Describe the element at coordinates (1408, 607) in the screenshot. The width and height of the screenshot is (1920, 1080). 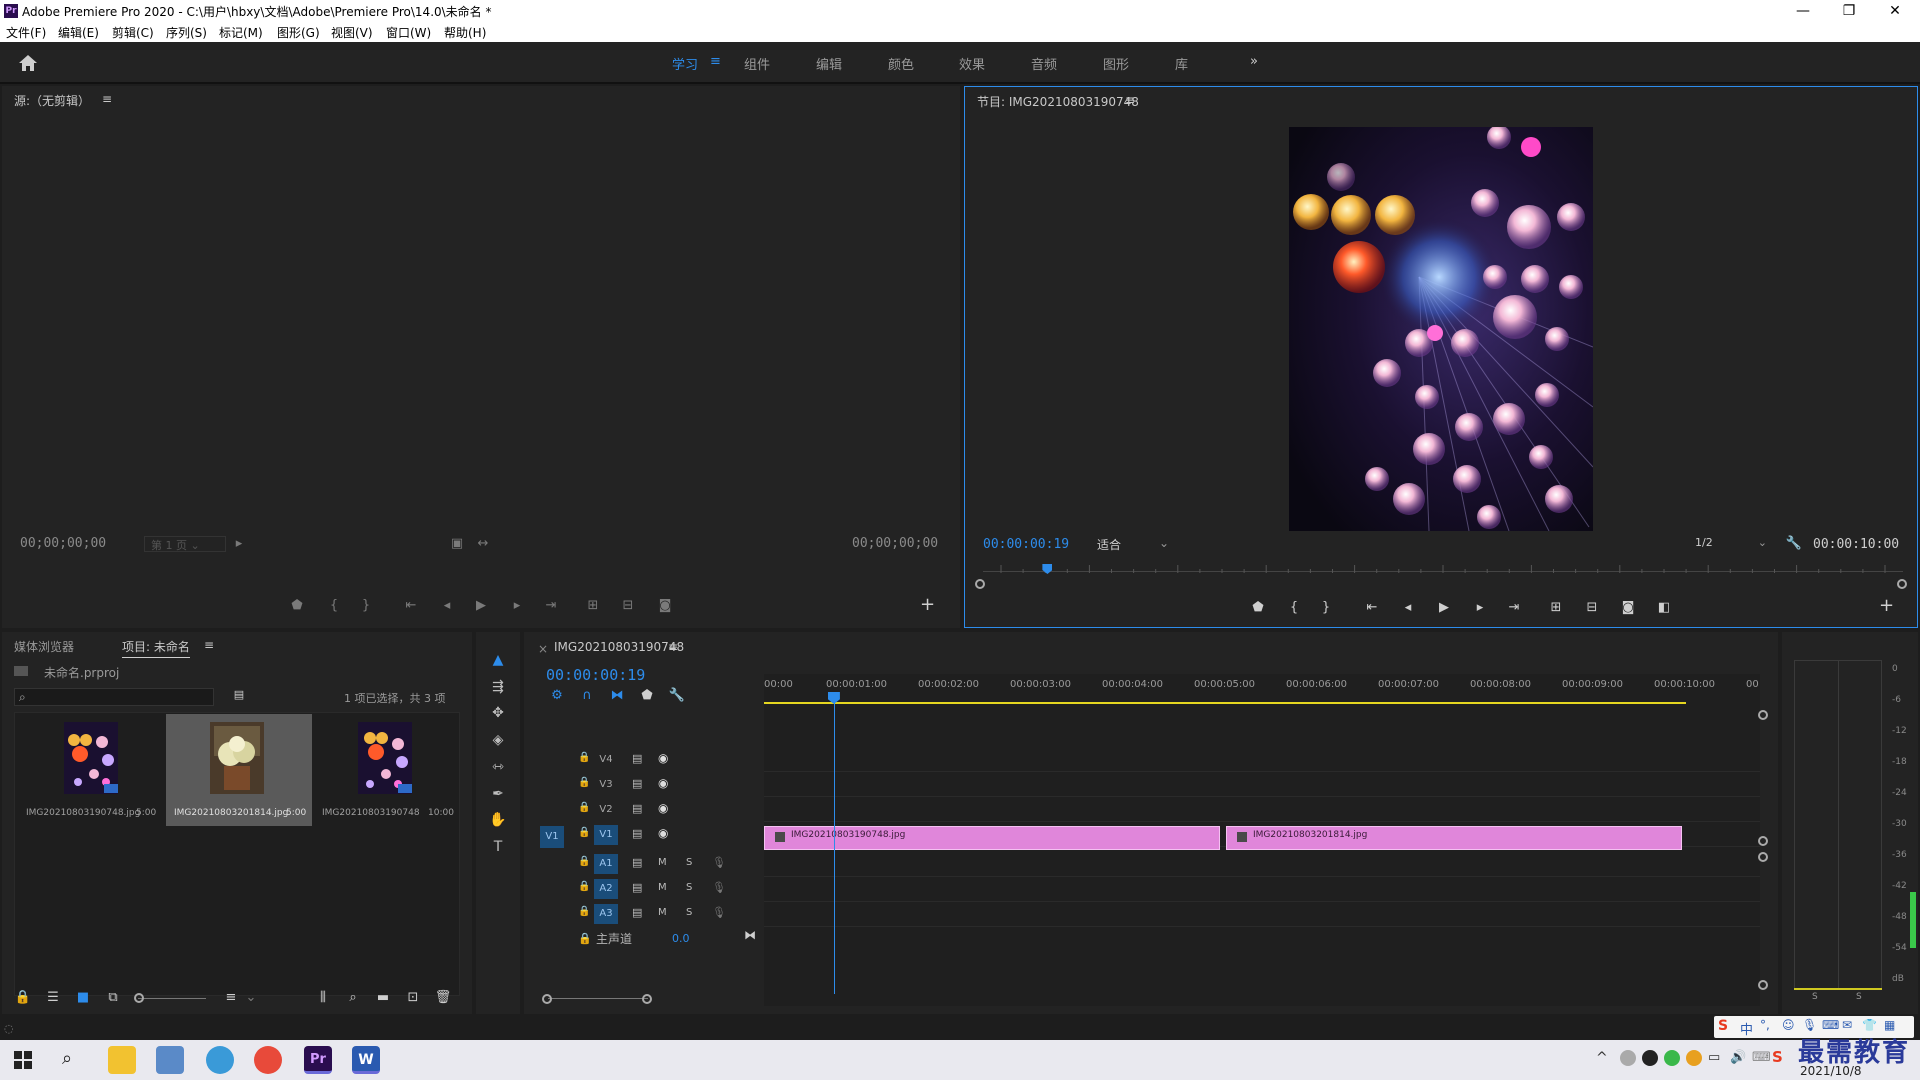
I see `step-back-icon: ◂` at that location.